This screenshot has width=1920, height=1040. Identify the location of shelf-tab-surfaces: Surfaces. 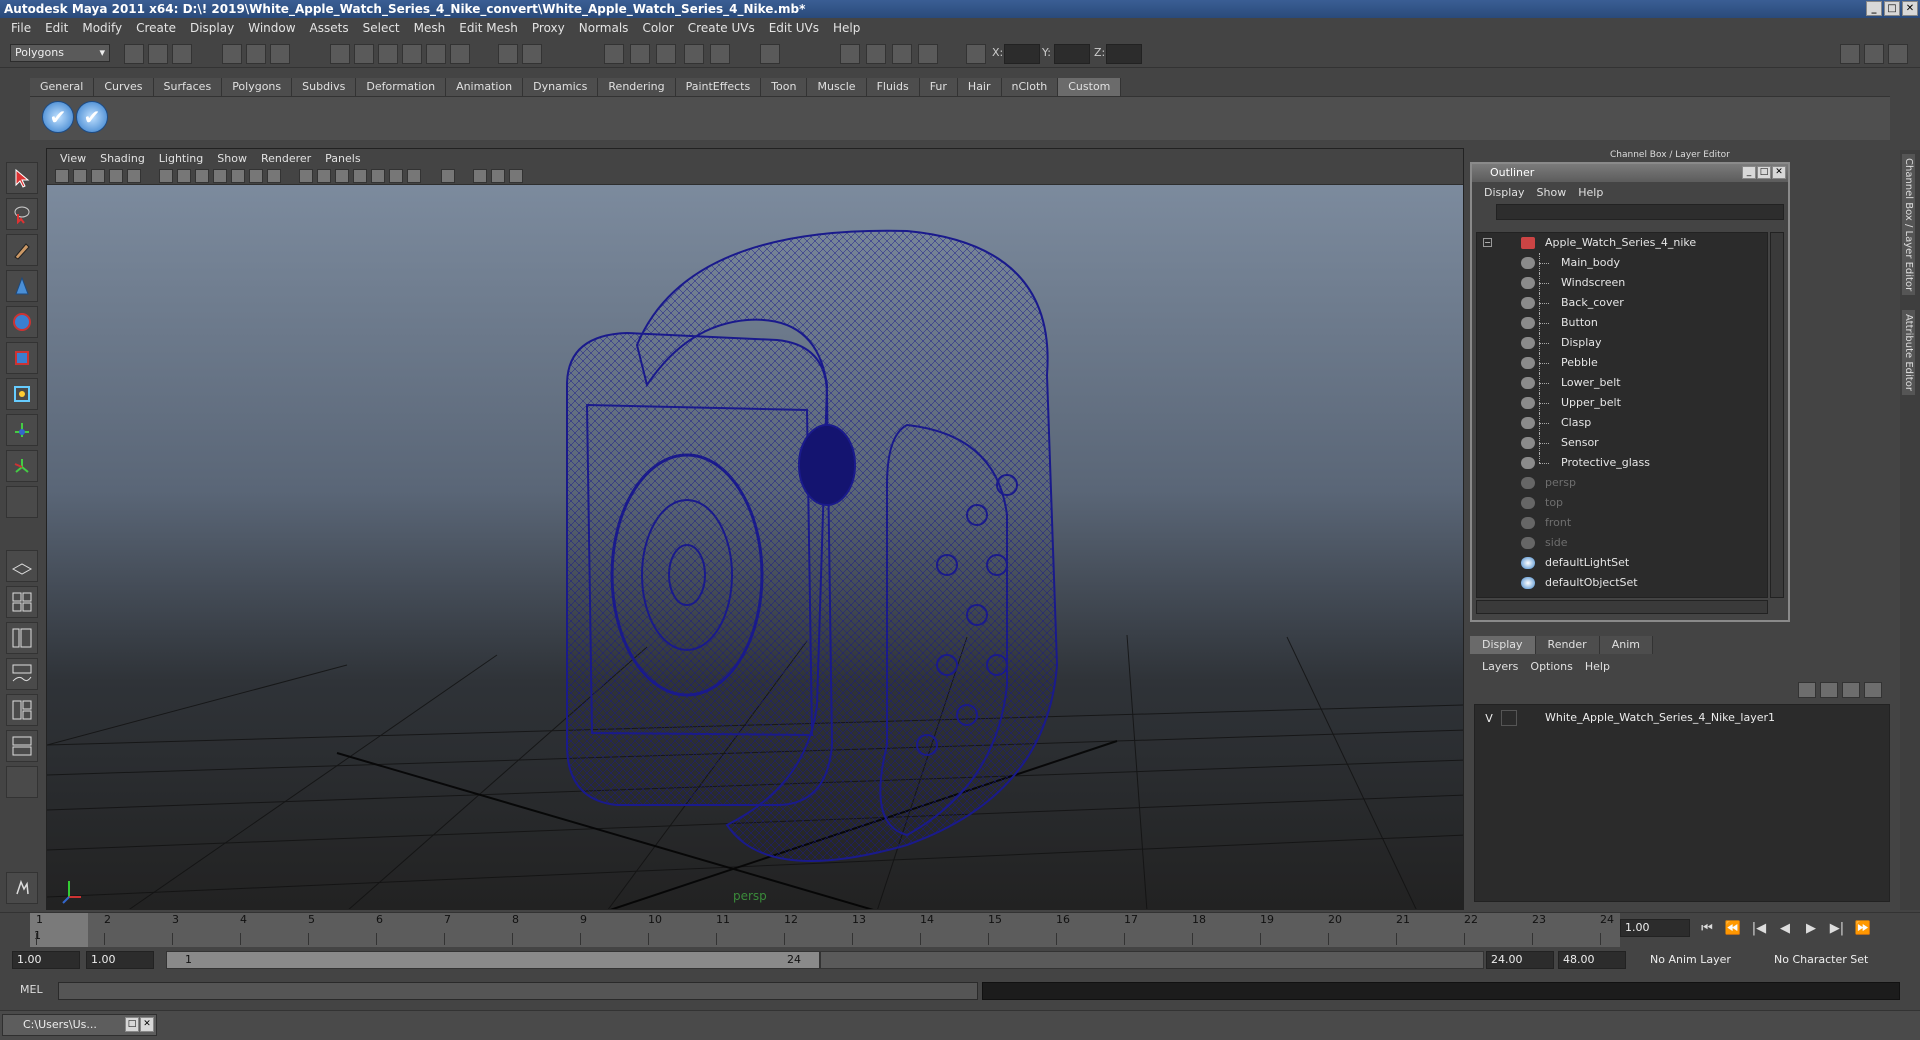
(188, 87).